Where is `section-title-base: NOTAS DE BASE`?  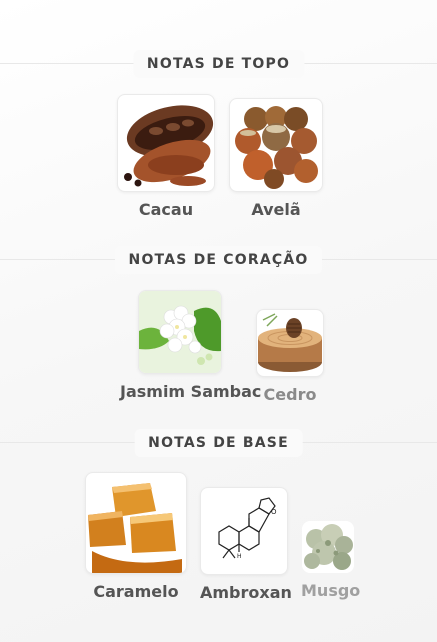 section-title-base: NOTAS DE BASE is located at coordinates (218, 443).